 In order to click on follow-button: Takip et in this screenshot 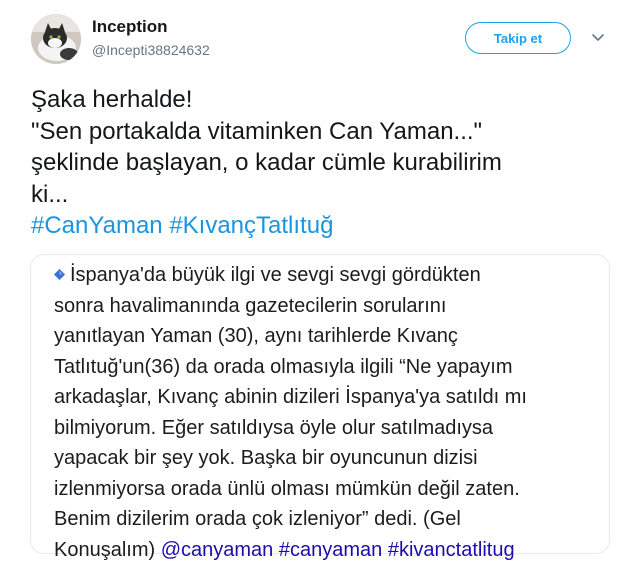, I will do `click(518, 38)`.